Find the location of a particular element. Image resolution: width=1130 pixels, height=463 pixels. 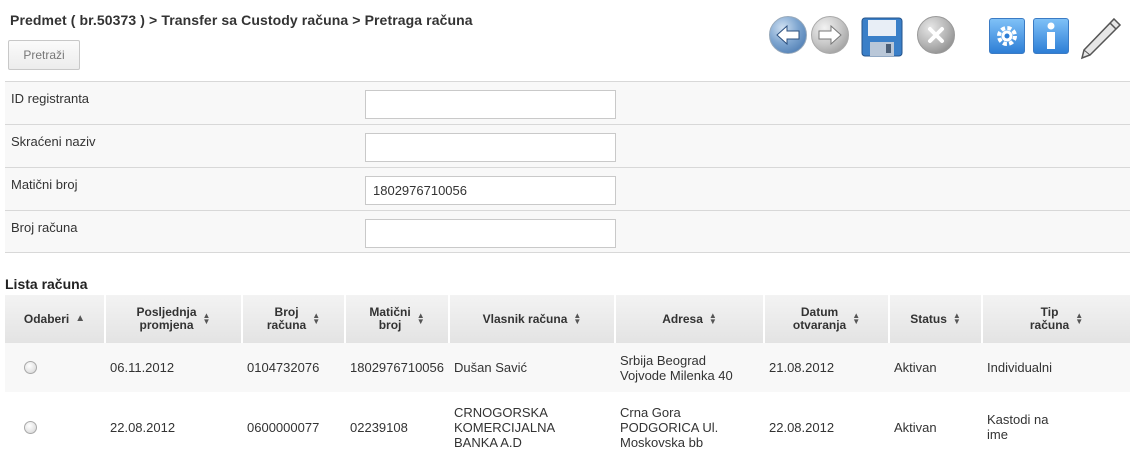

form-row-account-number: Broj računa is located at coordinates (567, 231).